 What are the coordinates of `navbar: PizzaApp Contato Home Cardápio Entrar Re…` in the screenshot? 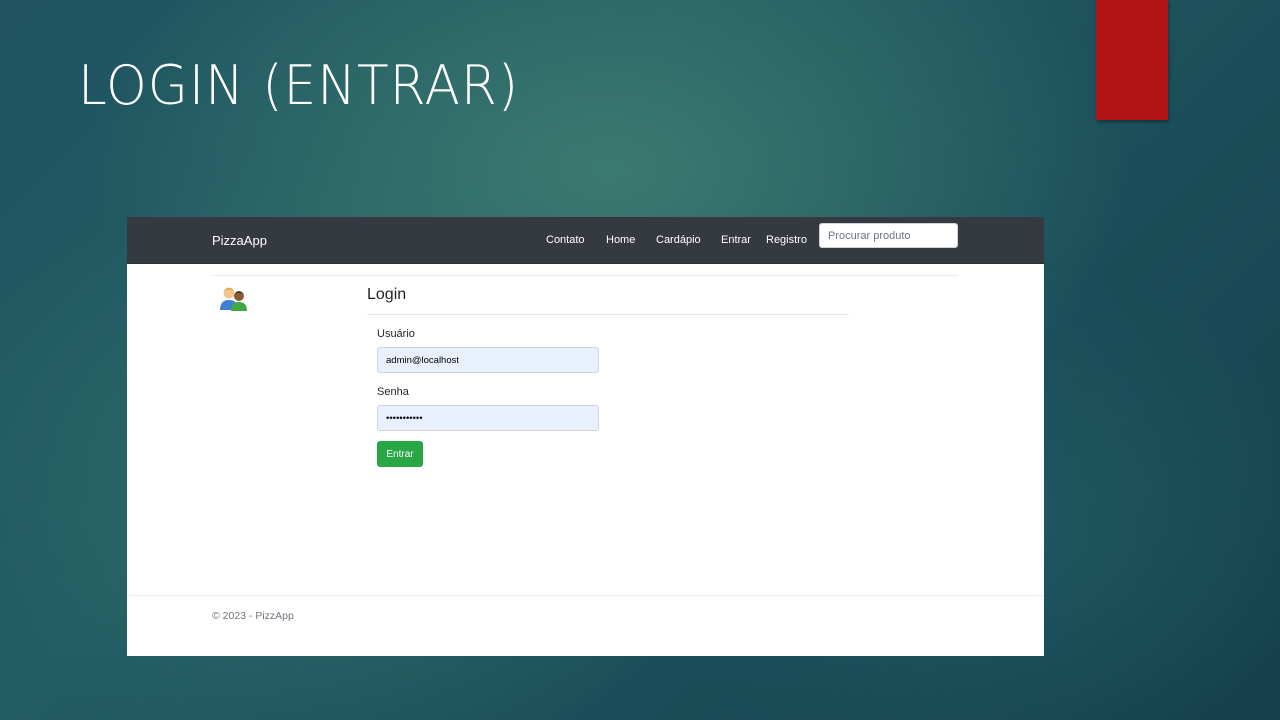 It's located at (585, 240).